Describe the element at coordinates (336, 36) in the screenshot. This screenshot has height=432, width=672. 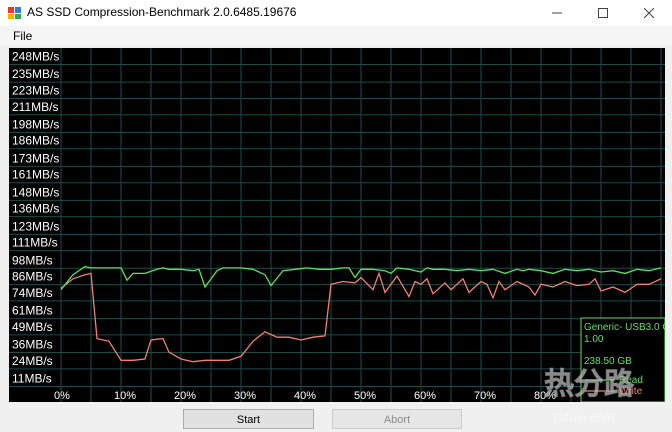
I see `menu-bar: File` at that location.